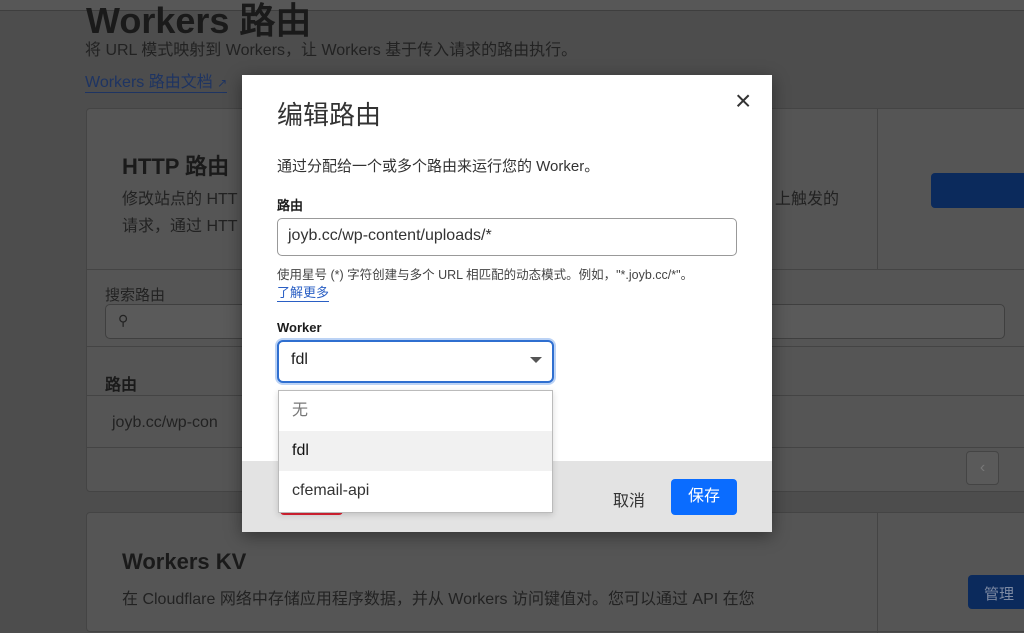 This screenshot has height=633, width=1024. I want to click on chevron-left-icon: ‹, so click(982, 467).